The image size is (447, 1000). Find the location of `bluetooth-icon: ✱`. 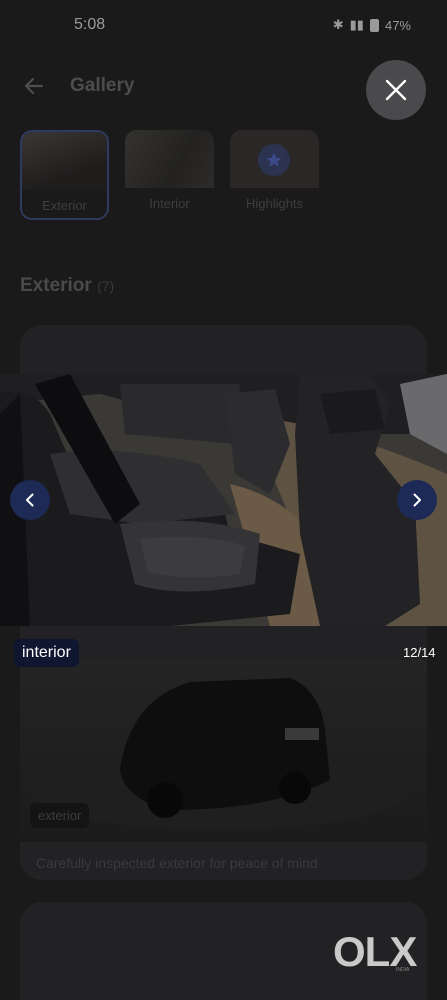

bluetooth-icon: ✱ is located at coordinates (338, 24).